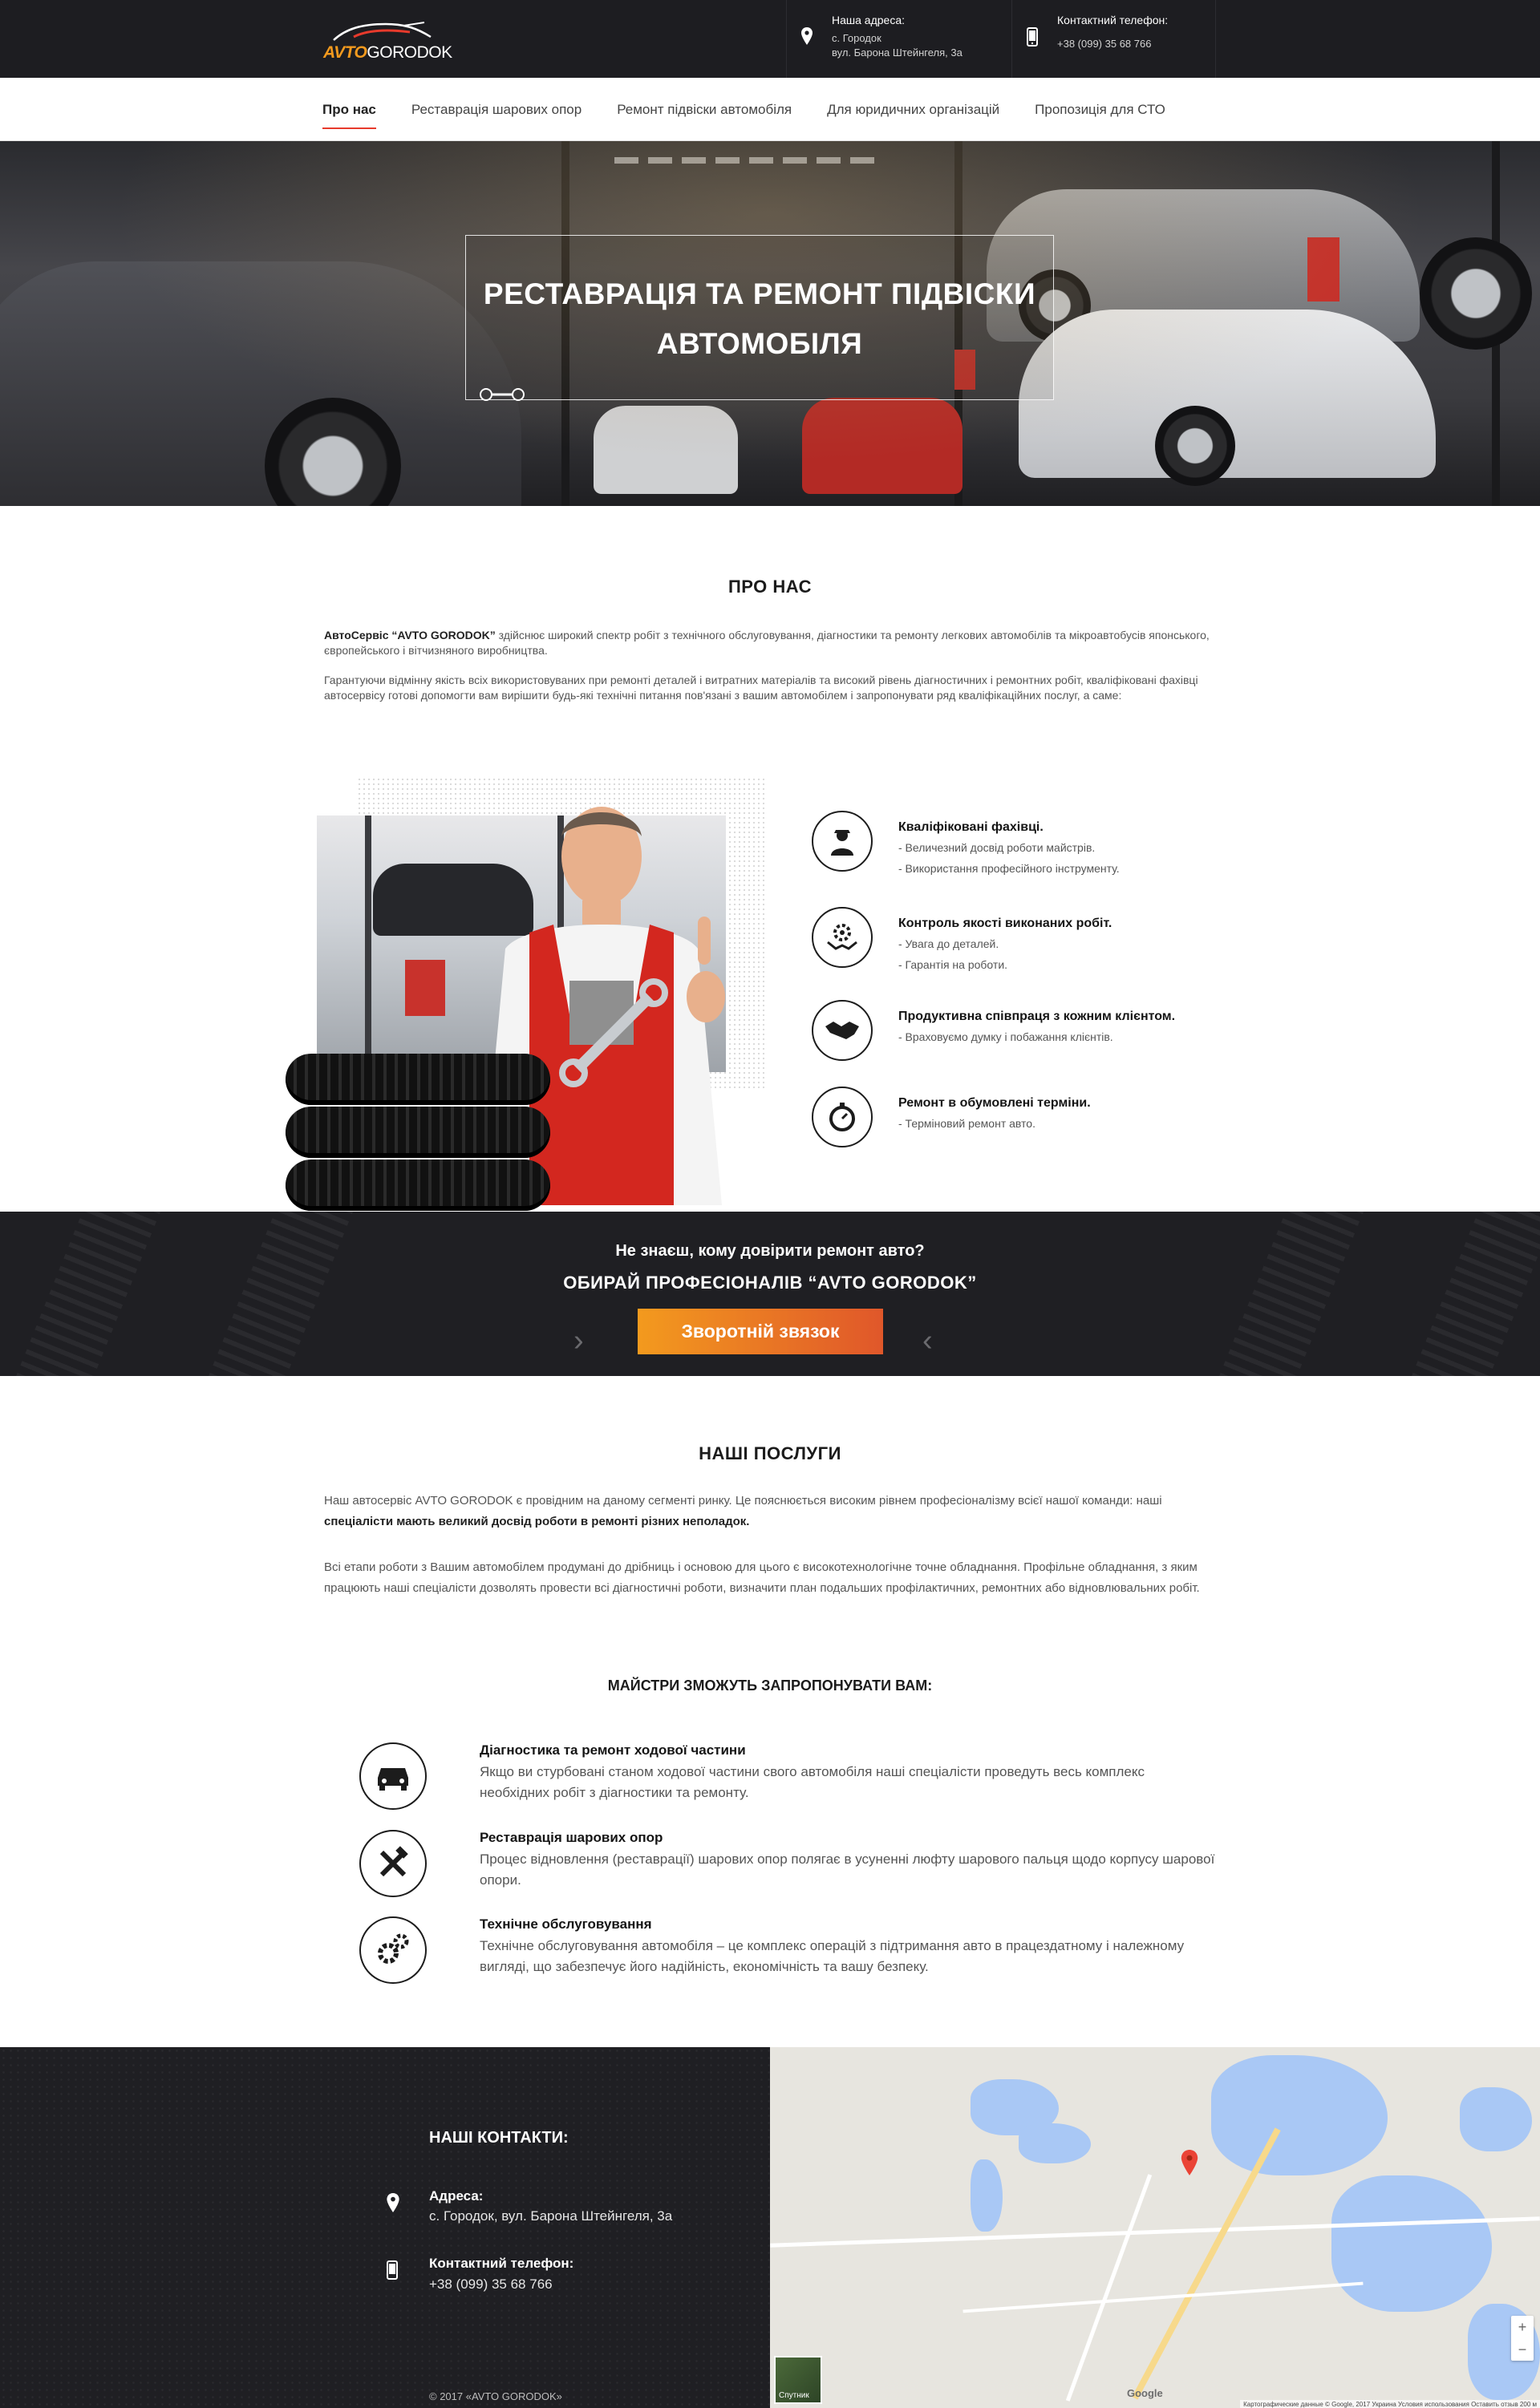  I want to click on logo-gorodok: GORODOK, so click(410, 53).